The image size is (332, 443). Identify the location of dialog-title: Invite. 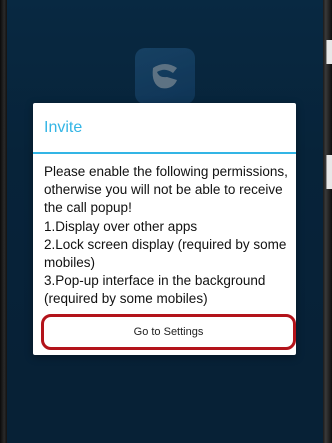
(63, 127).